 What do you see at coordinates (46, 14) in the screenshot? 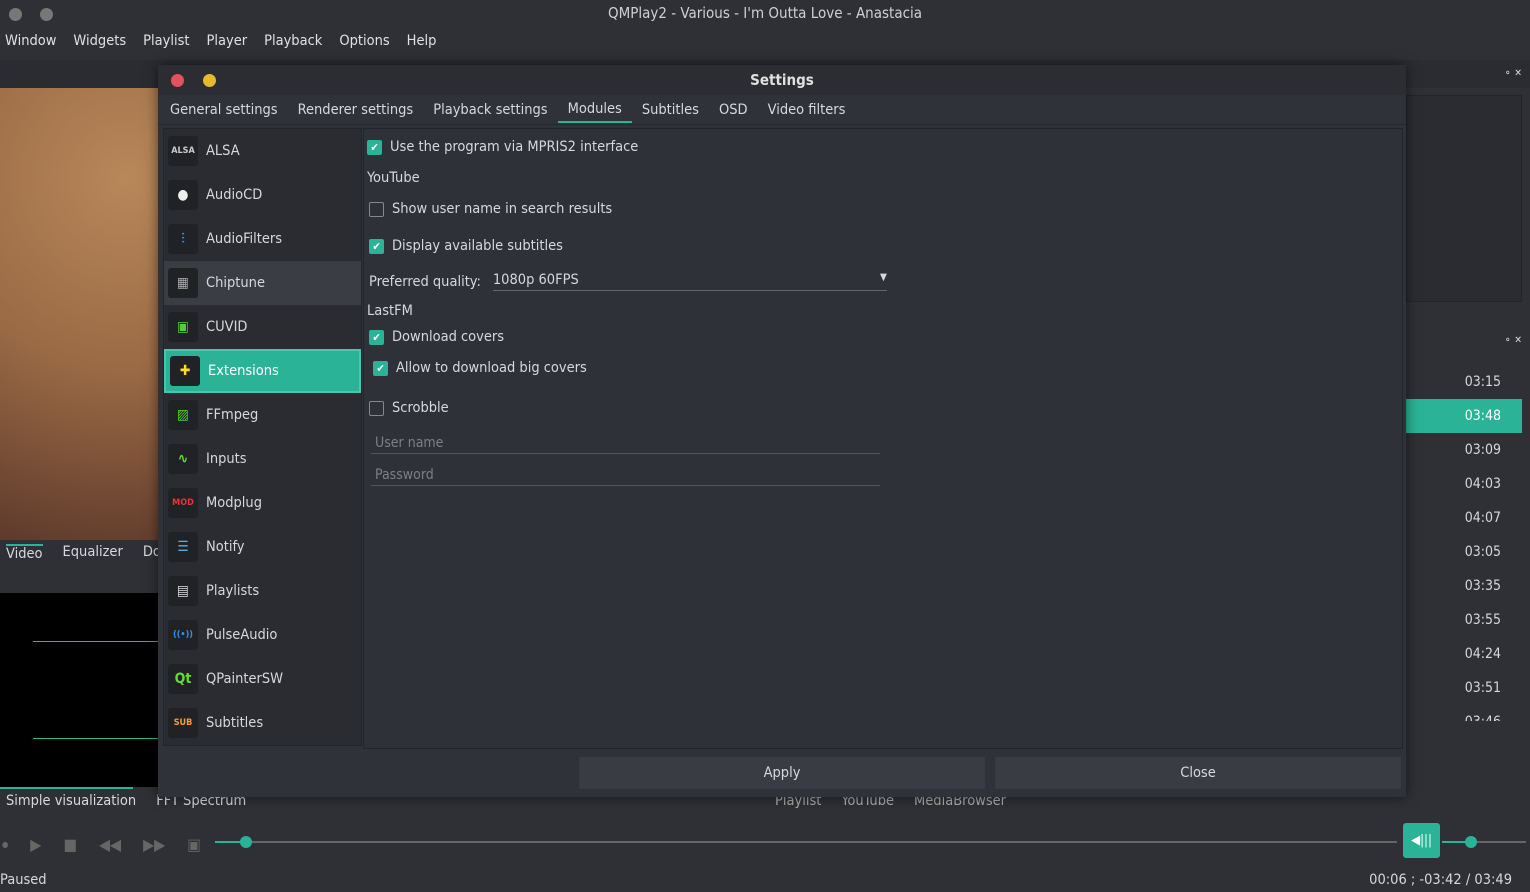
I see `minimize-window-button` at bounding box center [46, 14].